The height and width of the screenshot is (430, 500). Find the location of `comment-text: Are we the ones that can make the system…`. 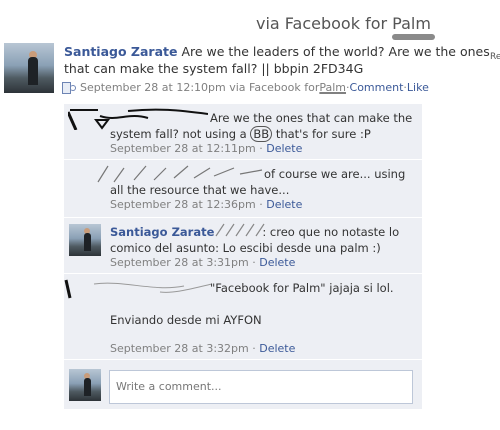

comment-text: Are we the ones that can make the system… is located at coordinates (261, 126).